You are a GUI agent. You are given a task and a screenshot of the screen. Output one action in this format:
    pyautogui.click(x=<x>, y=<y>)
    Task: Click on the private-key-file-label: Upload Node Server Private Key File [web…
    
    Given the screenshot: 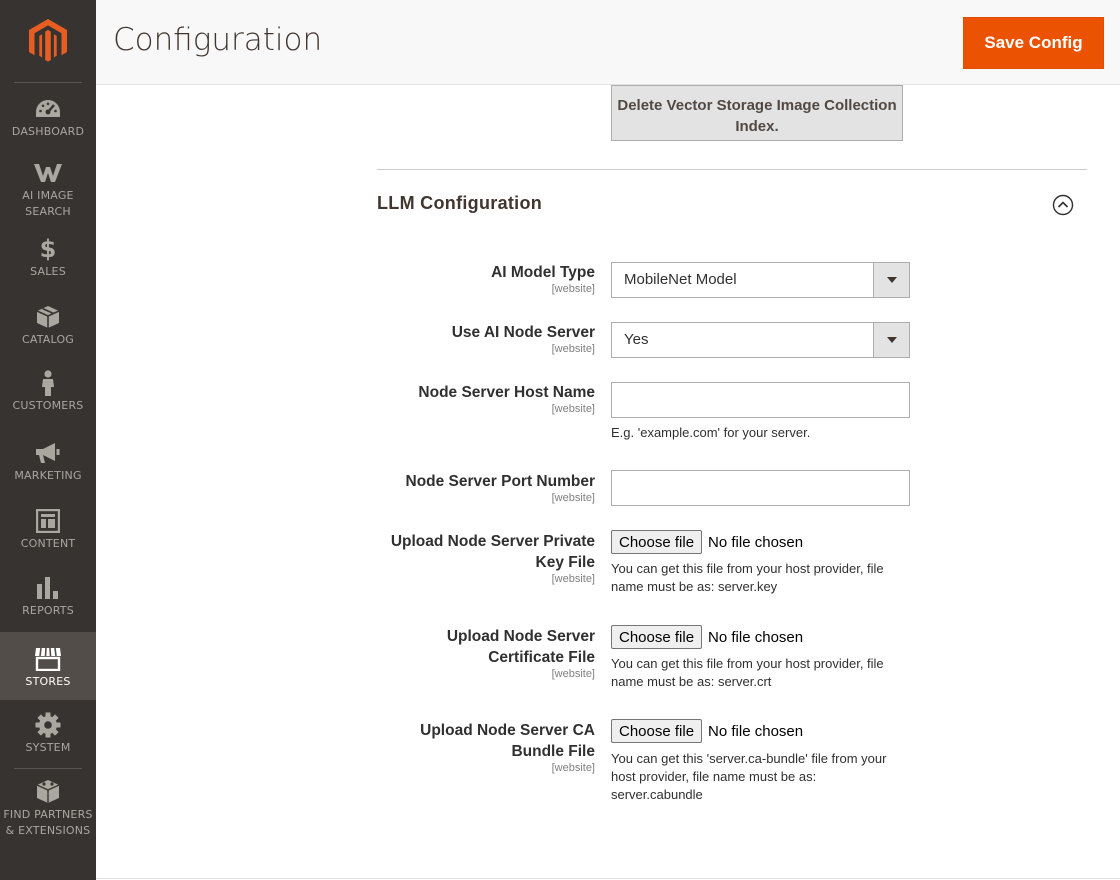 What is the action you would take?
    pyautogui.click(x=480, y=558)
    